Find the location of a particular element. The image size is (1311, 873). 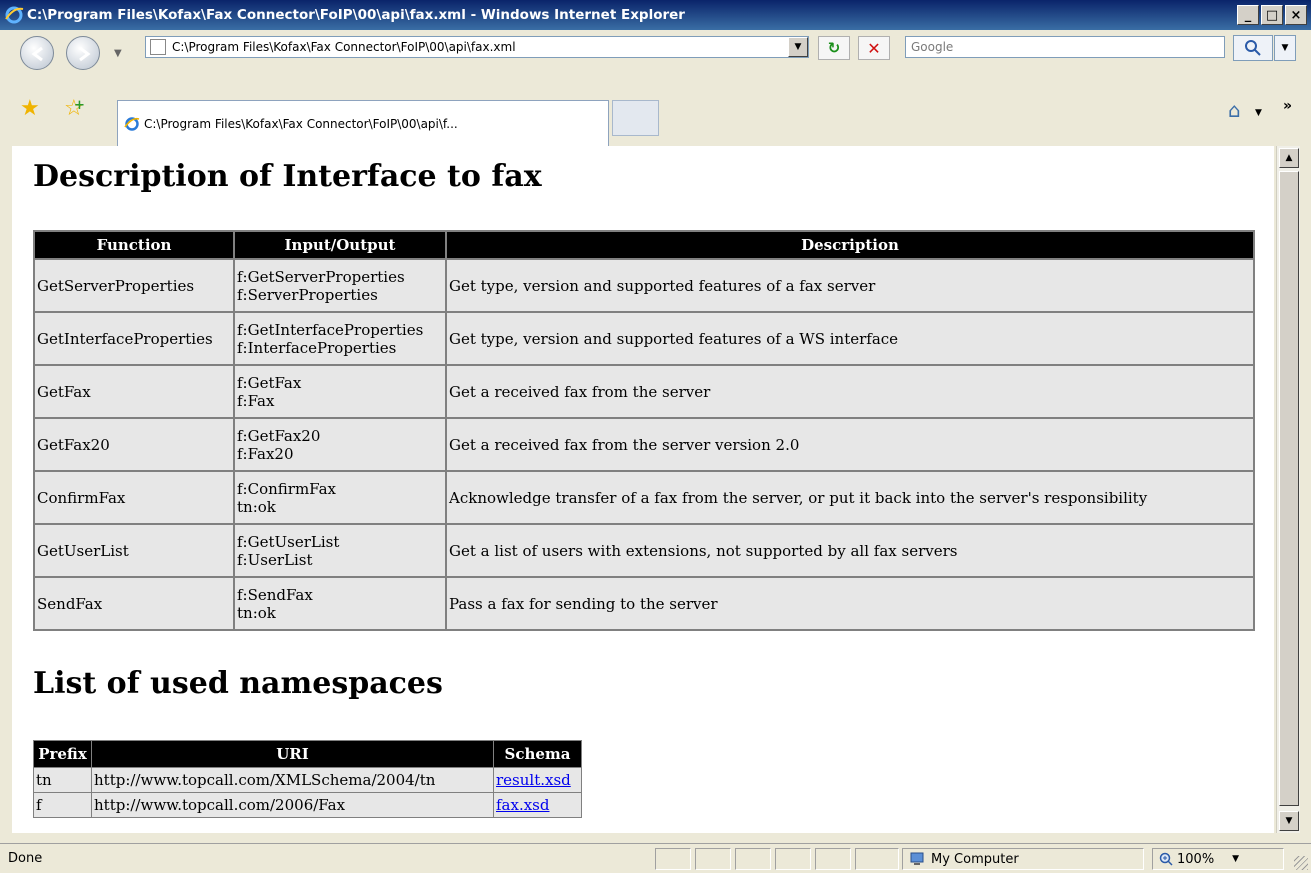

chevron-down-icon: ▼ is located at coordinates (1289, 821).